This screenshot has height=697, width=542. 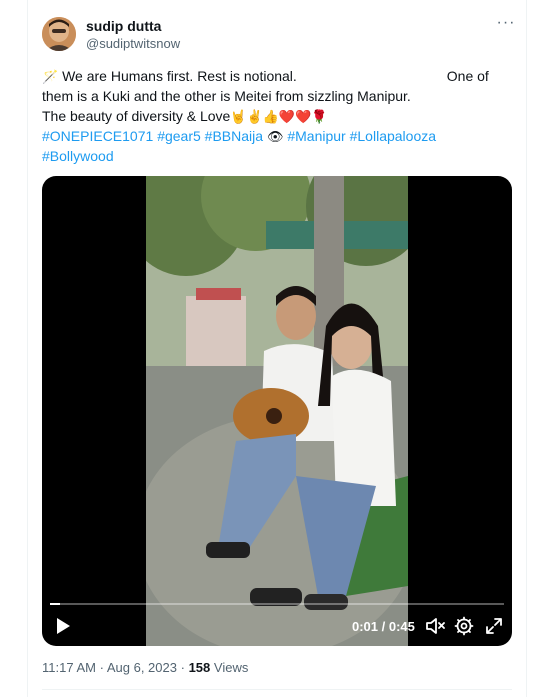 I want to click on ellipsis-icon: ···, so click(x=506, y=25).